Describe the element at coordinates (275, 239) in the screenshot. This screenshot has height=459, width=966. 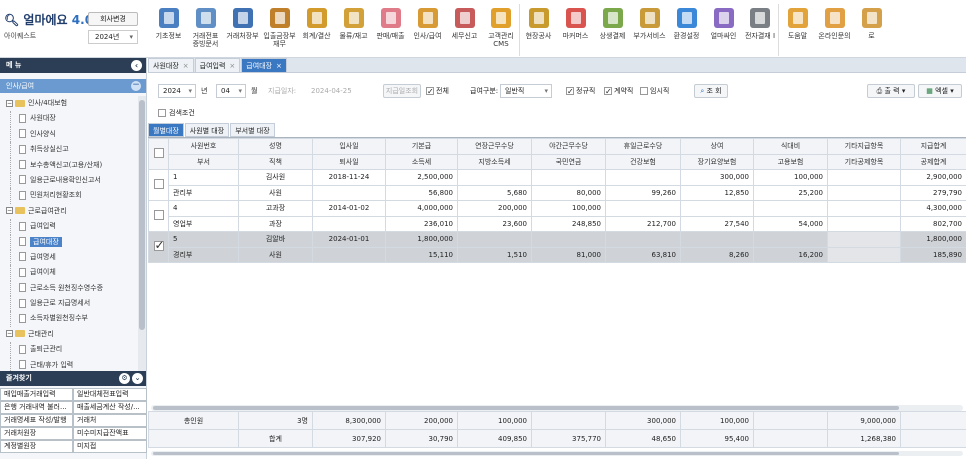
I see `grid-cell: 김알바` at that location.